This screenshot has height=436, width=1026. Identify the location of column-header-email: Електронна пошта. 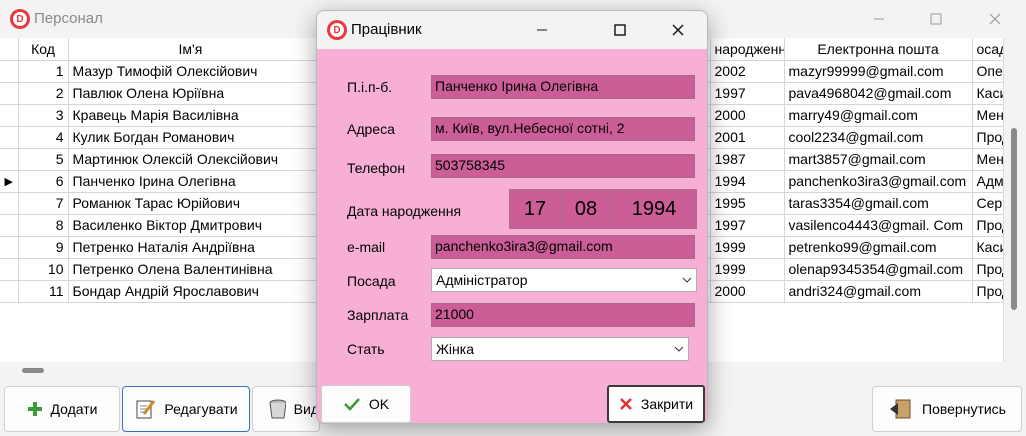
(878, 49).